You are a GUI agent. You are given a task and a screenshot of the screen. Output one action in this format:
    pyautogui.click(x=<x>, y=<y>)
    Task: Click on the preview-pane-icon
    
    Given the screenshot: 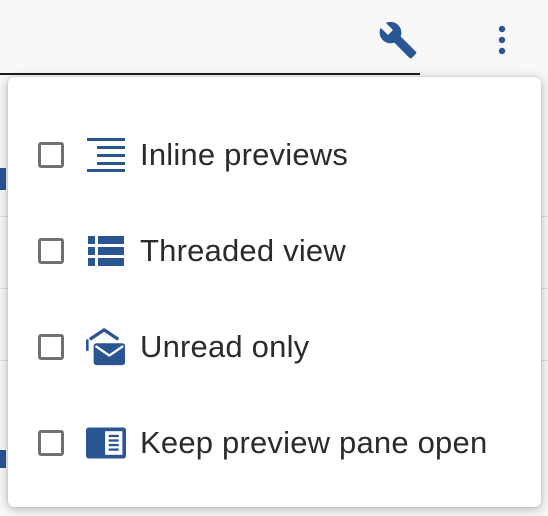 What is the action you would take?
    pyautogui.click(x=106, y=443)
    